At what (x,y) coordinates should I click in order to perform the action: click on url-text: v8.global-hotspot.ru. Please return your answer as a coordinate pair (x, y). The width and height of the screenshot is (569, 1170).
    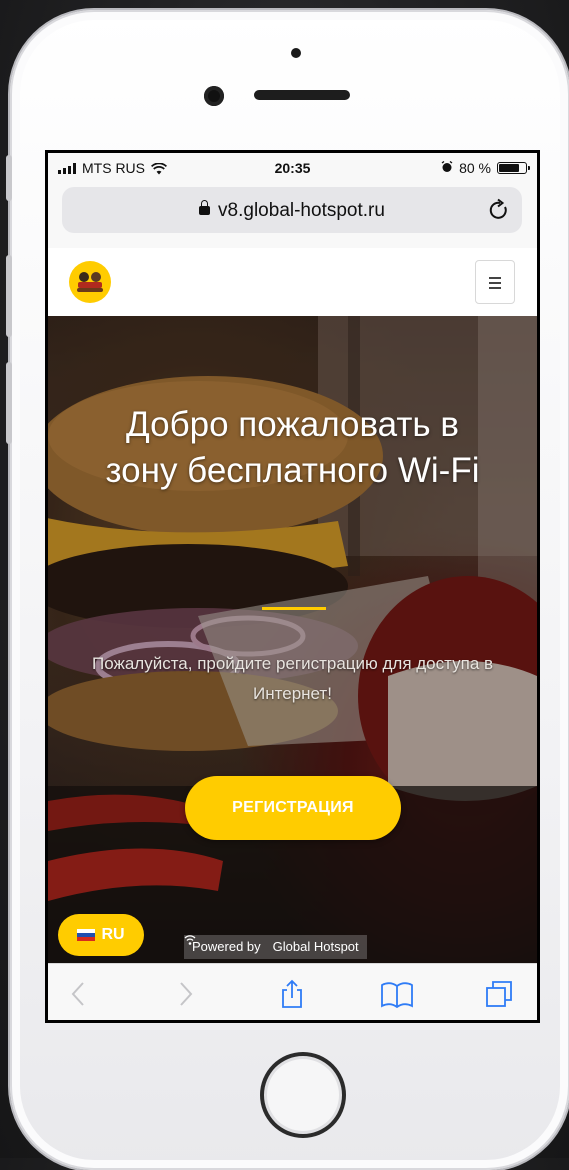
    Looking at the image, I should click on (301, 210).